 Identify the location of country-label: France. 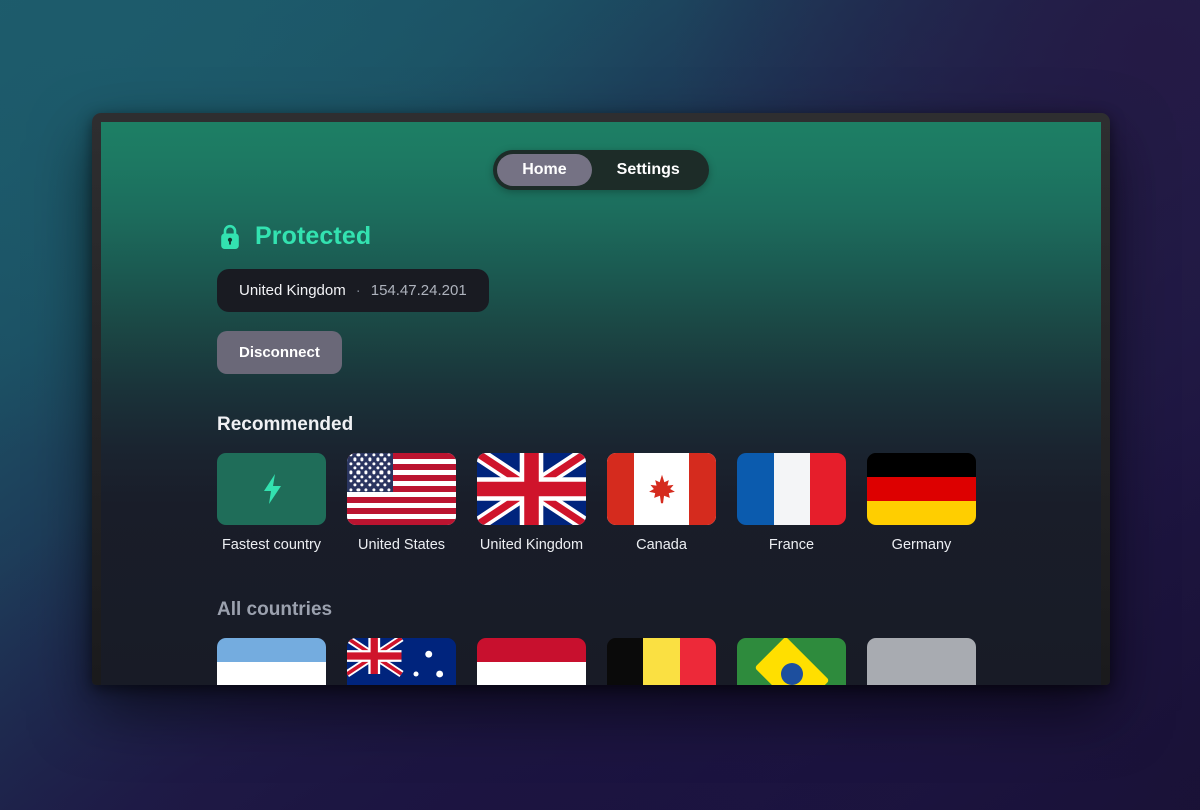
(791, 545).